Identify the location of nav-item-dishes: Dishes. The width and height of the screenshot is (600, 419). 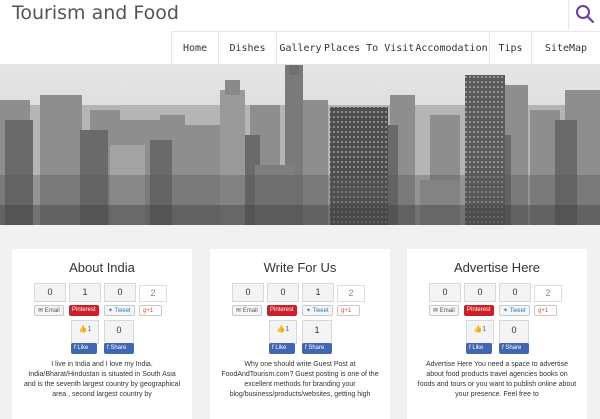
(247, 48).